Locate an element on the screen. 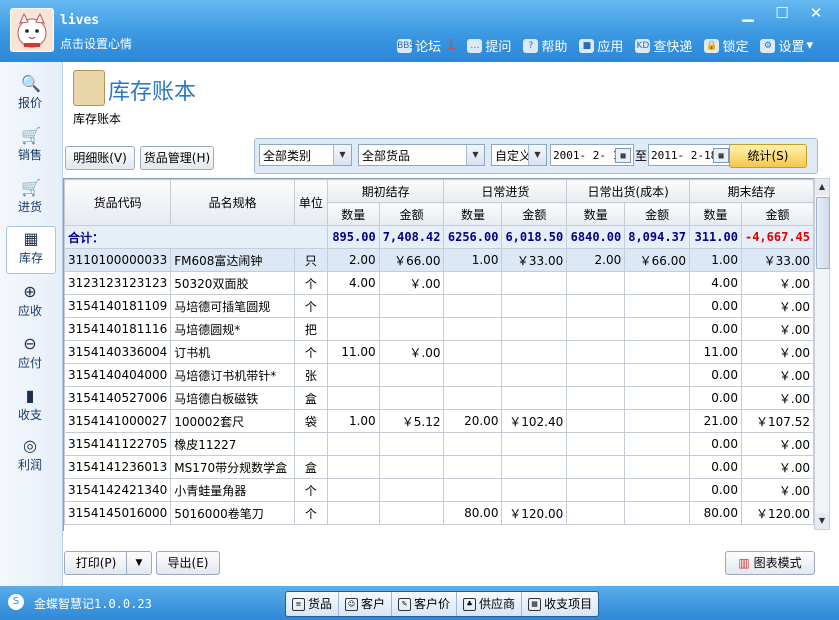 The width and height of the screenshot is (839, 620). cell-unit: 张 is located at coordinates (310, 375).